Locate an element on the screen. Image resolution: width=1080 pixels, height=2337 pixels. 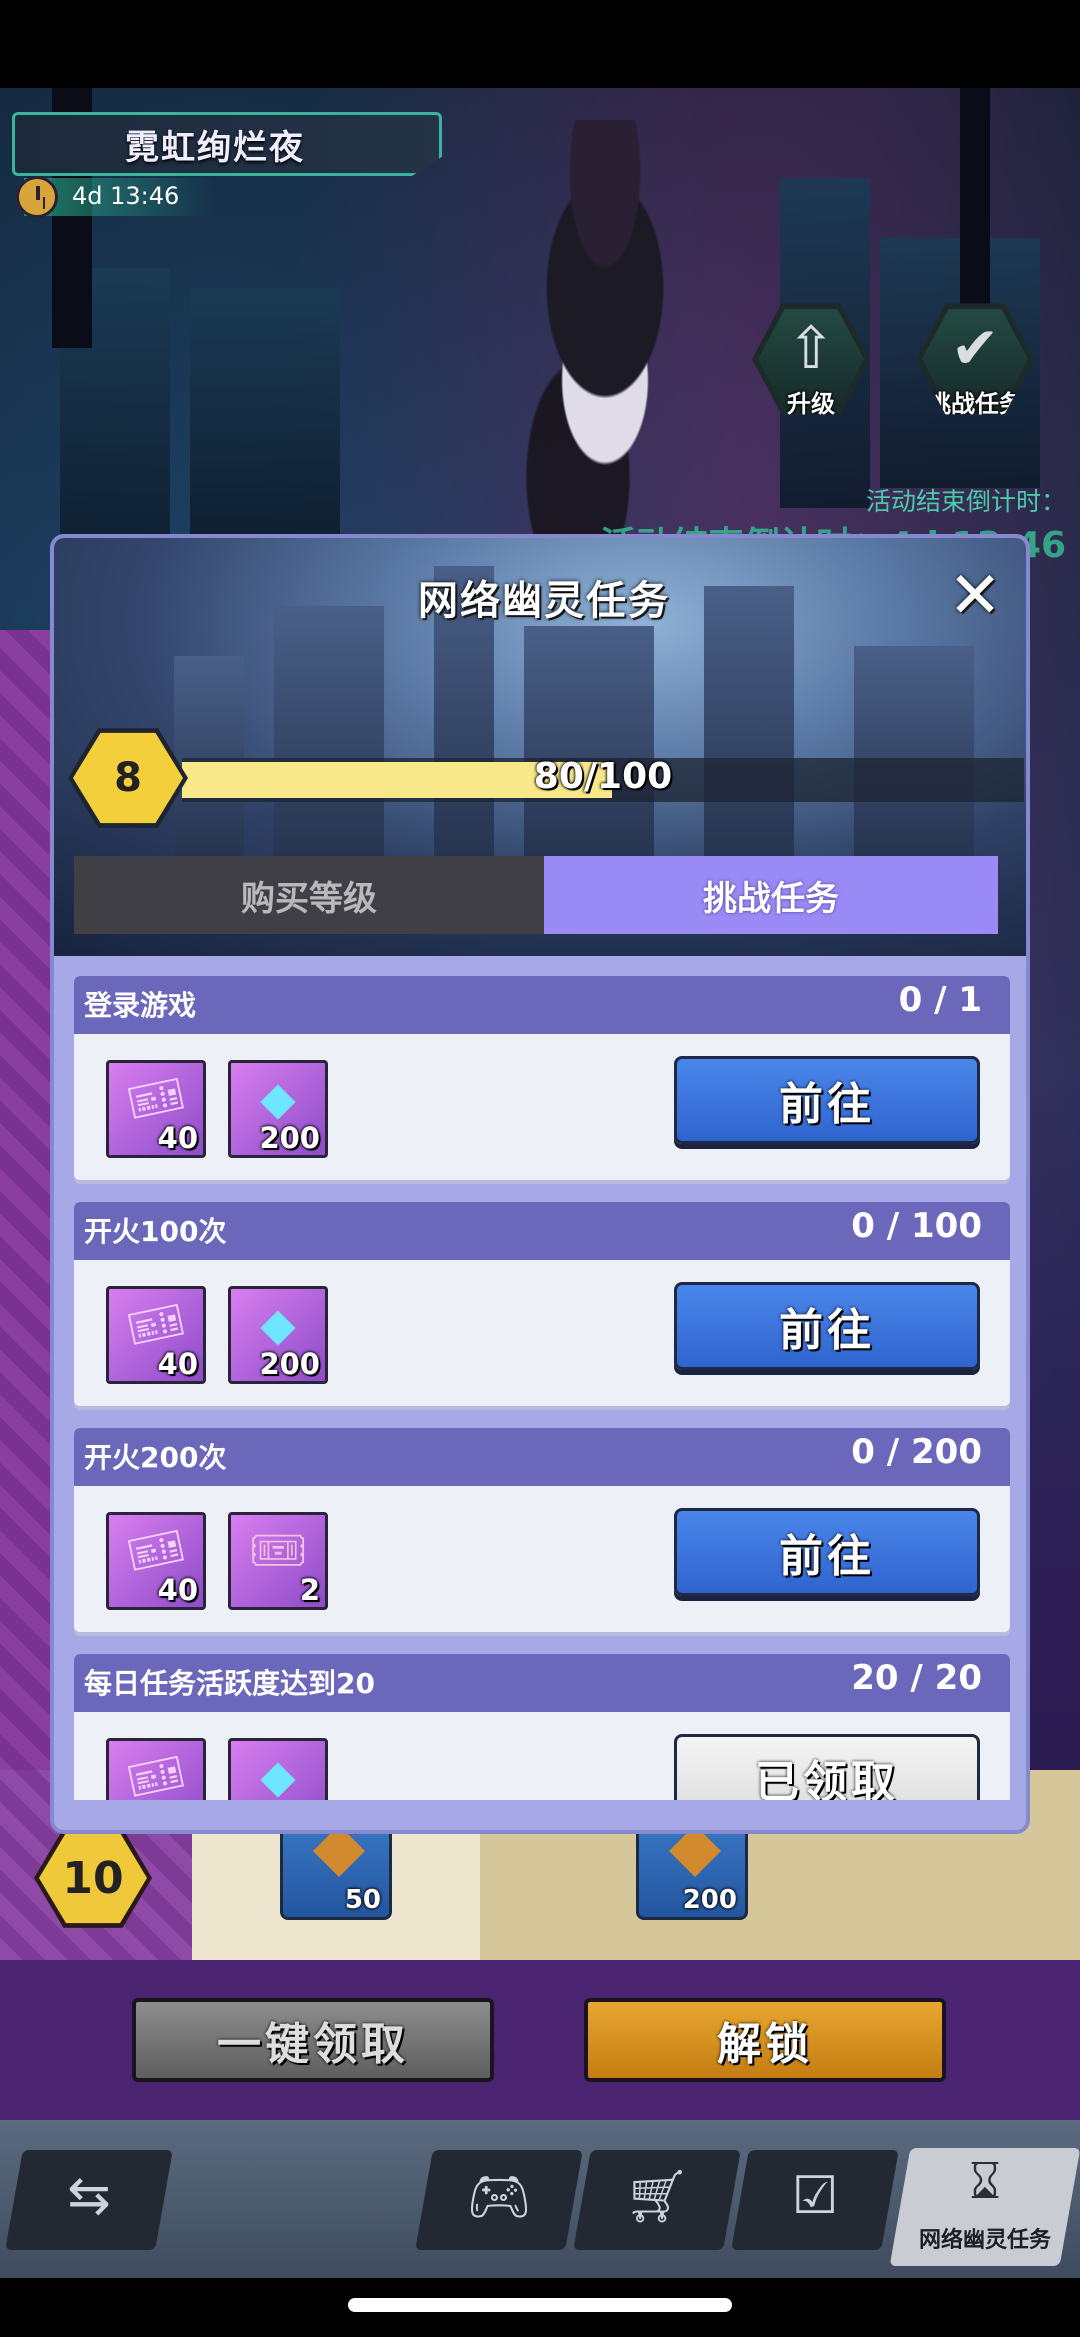
task-progress: 0 / 100 is located at coordinates (916, 1226).